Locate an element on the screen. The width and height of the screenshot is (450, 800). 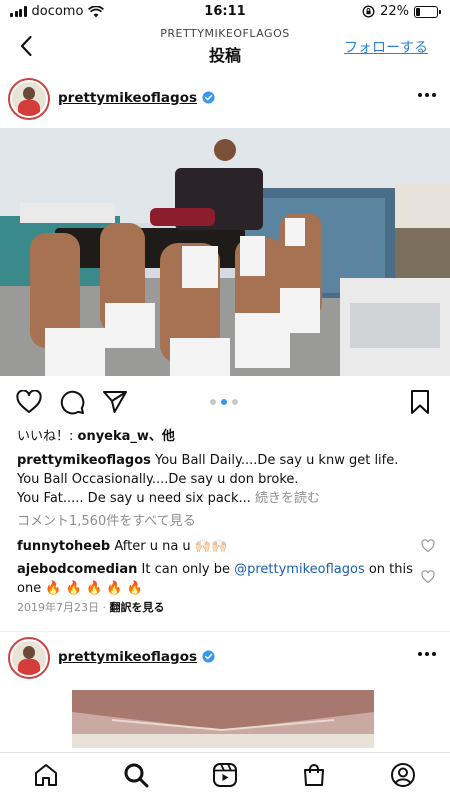
orientation-lock-icon is located at coordinates (368, 11).